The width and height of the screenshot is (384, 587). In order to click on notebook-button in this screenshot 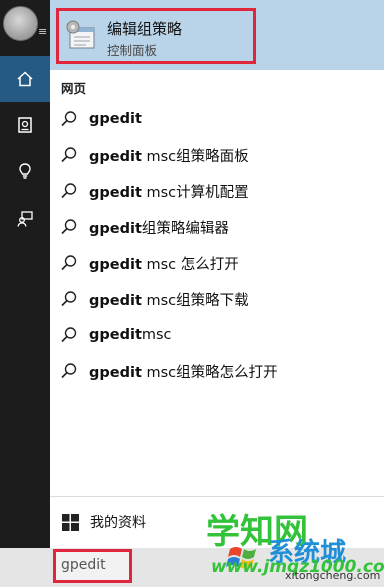, I will do `click(25, 125)`.